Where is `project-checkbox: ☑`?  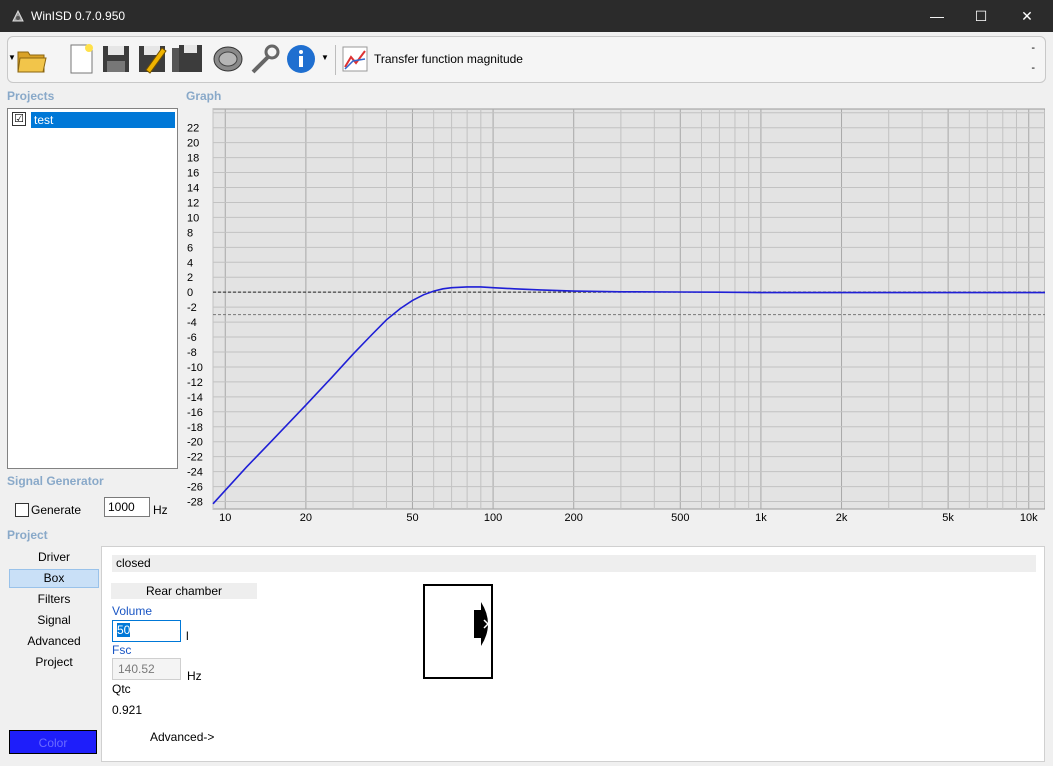 project-checkbox: ☑ is located at coordinates (19, 119).